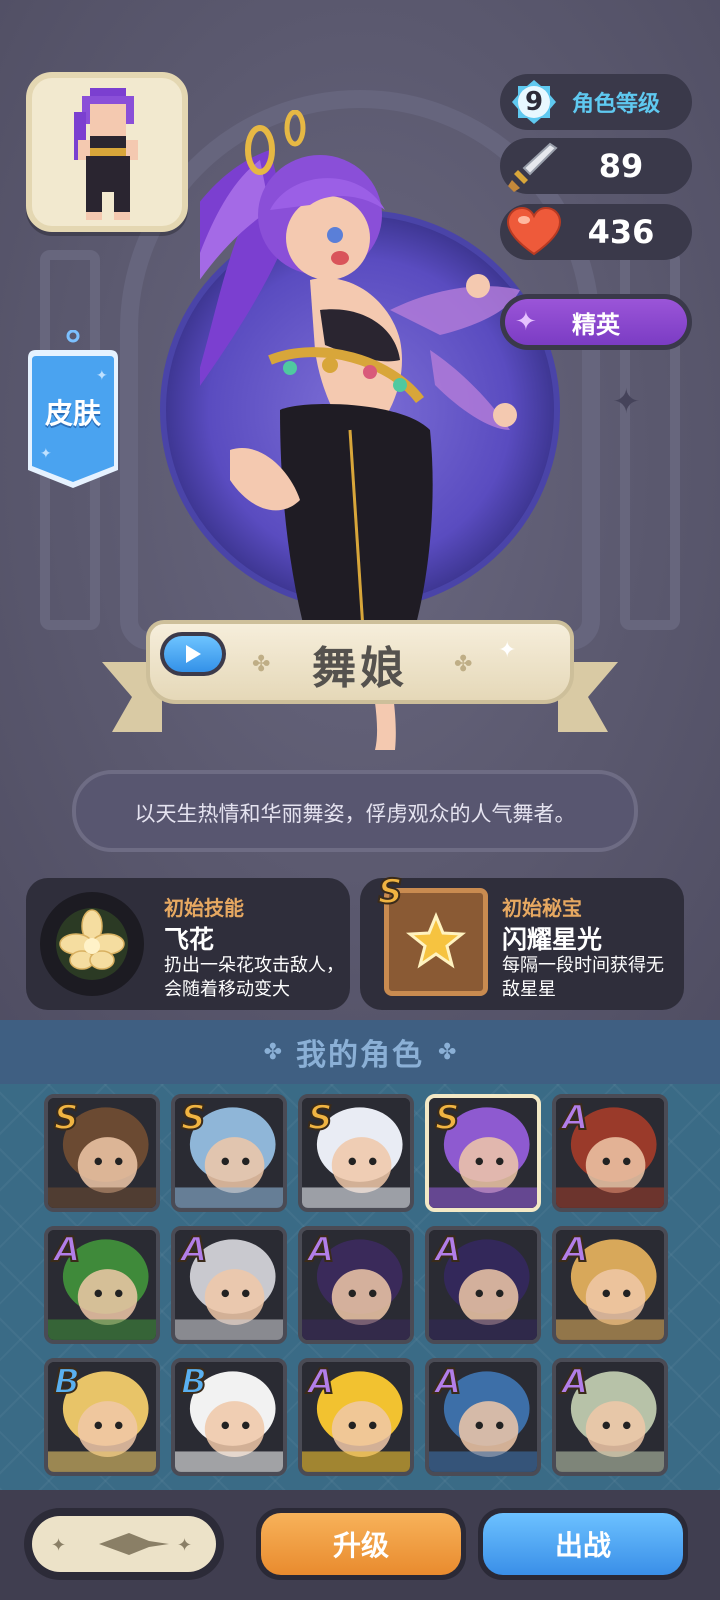 Image resolution: width=720 pixels, height=1600 pixels. What do you see at coordinates (72, 413) in the screenshot?
I see `skin-label: 皮肤` at bounding box center [72, 413].